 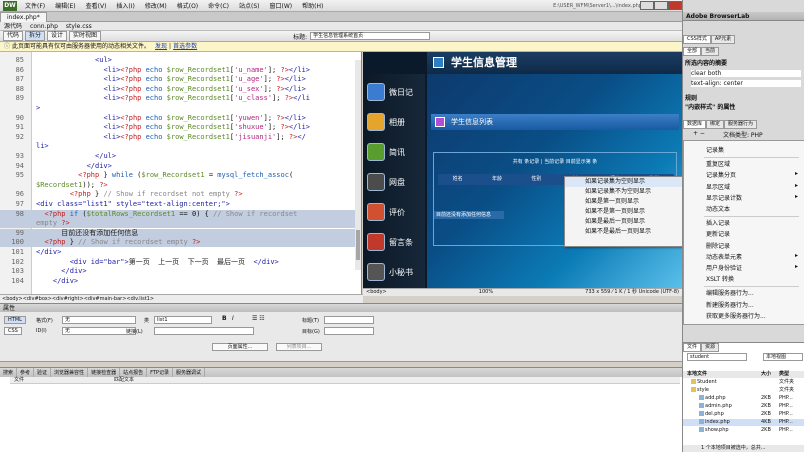 What do you see at coordinates (624, 192) in the screenshot?
I see `context-item-1: 如果记录集不为空则显示` at bounding box center [624, 192].